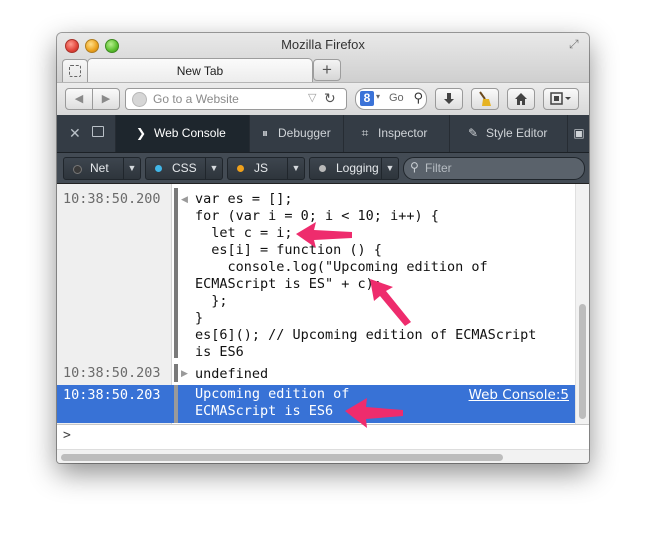 The width and height of the screenshot is (646, 544). Describe the element at coordinates (244, 199) in the screenshot. I see `code-line: var es = [];` at that location.